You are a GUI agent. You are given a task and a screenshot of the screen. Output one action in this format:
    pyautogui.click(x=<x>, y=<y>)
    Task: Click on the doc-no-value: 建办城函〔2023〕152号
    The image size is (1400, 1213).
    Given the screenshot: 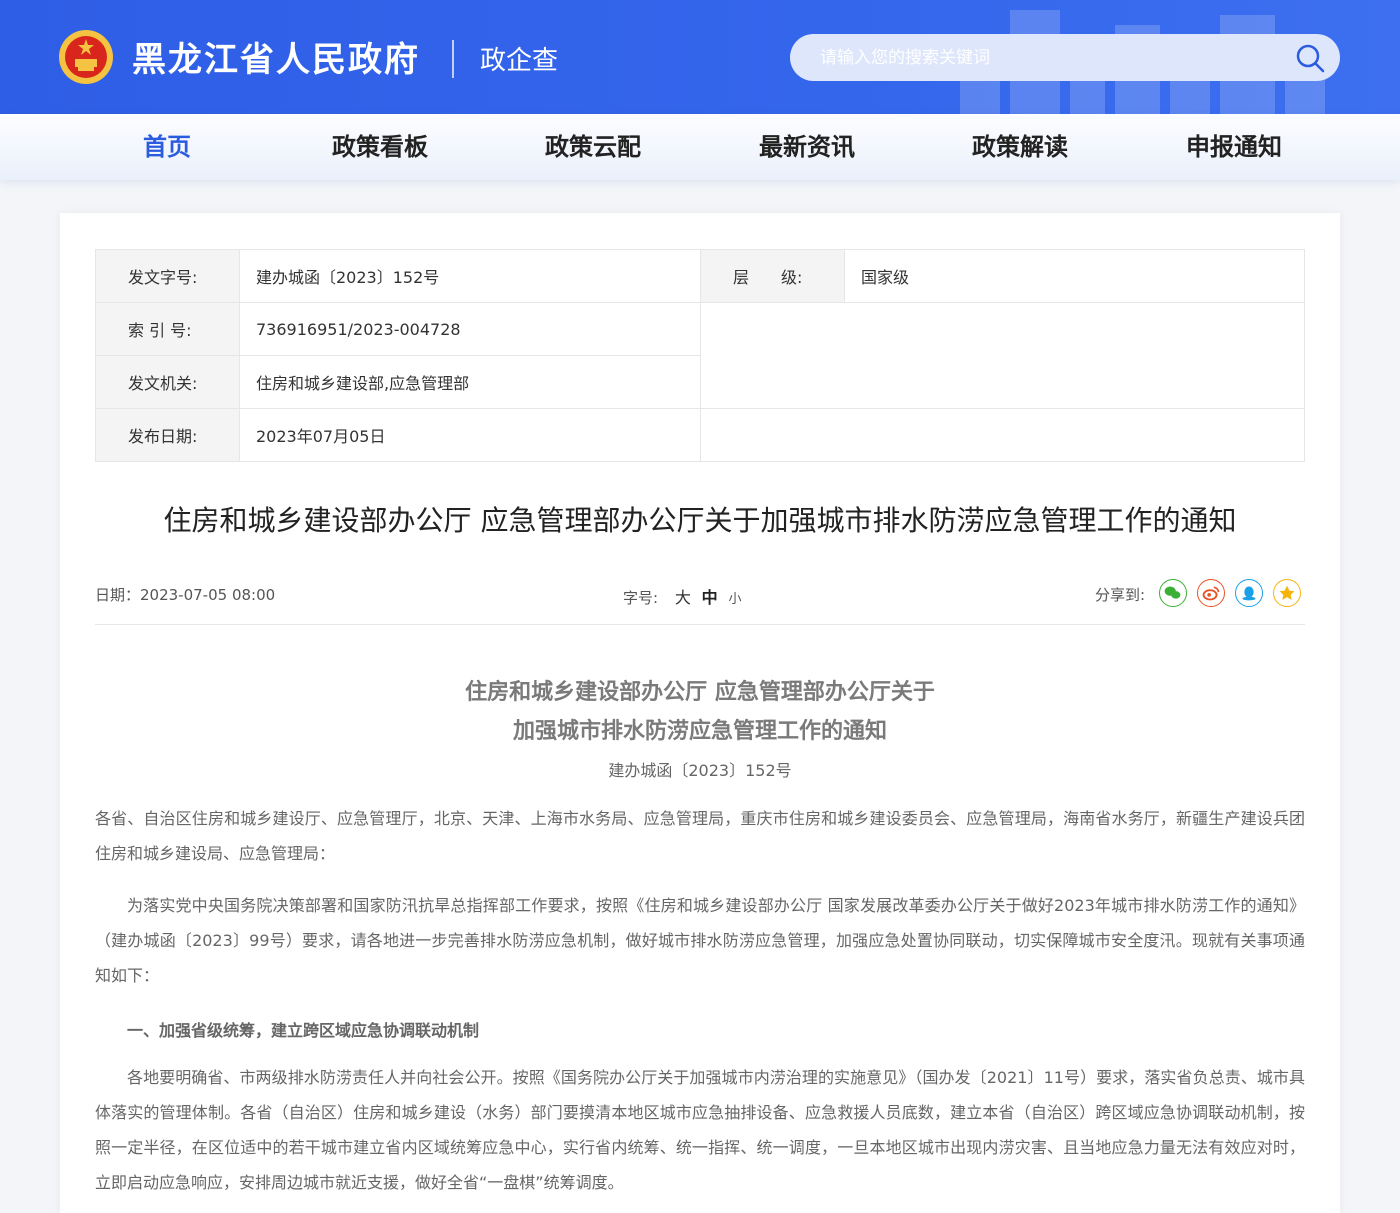 What is the action you would take?
    pyautogui.click(x=470, y=276)
    